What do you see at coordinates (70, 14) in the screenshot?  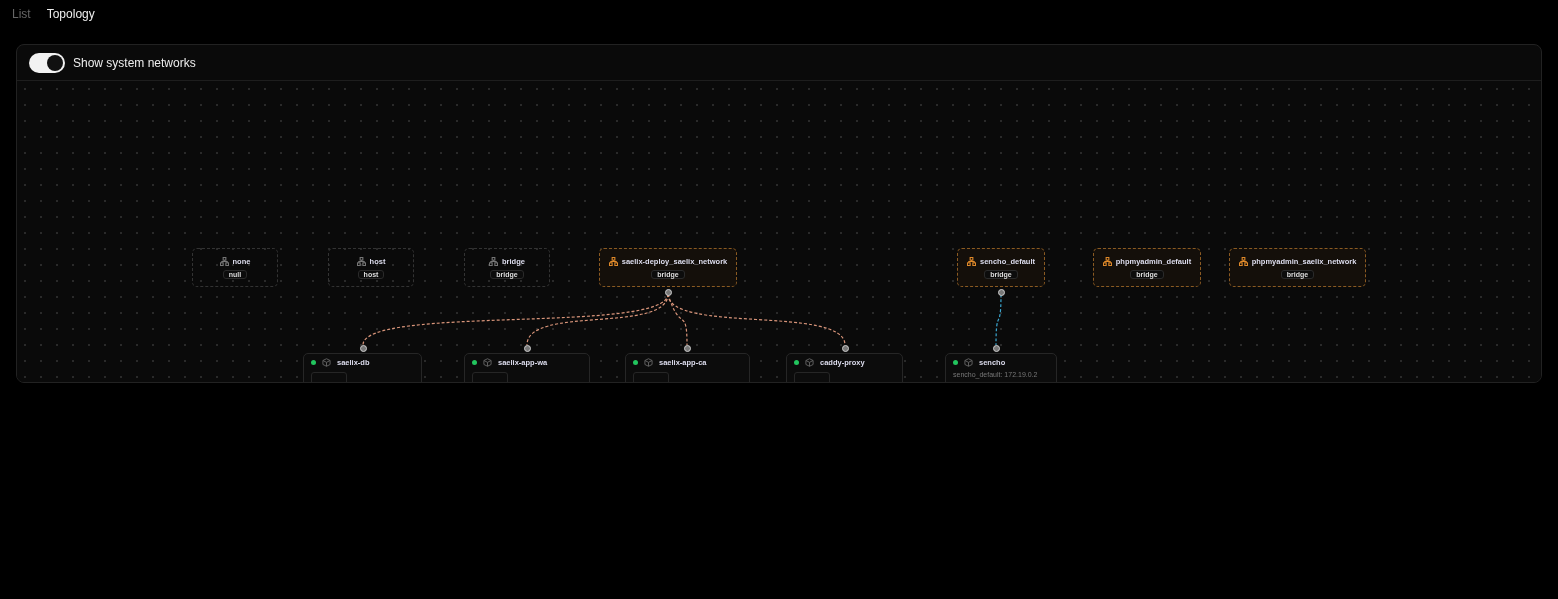 I see `tab: Topology` at bounding box center [70, 14].